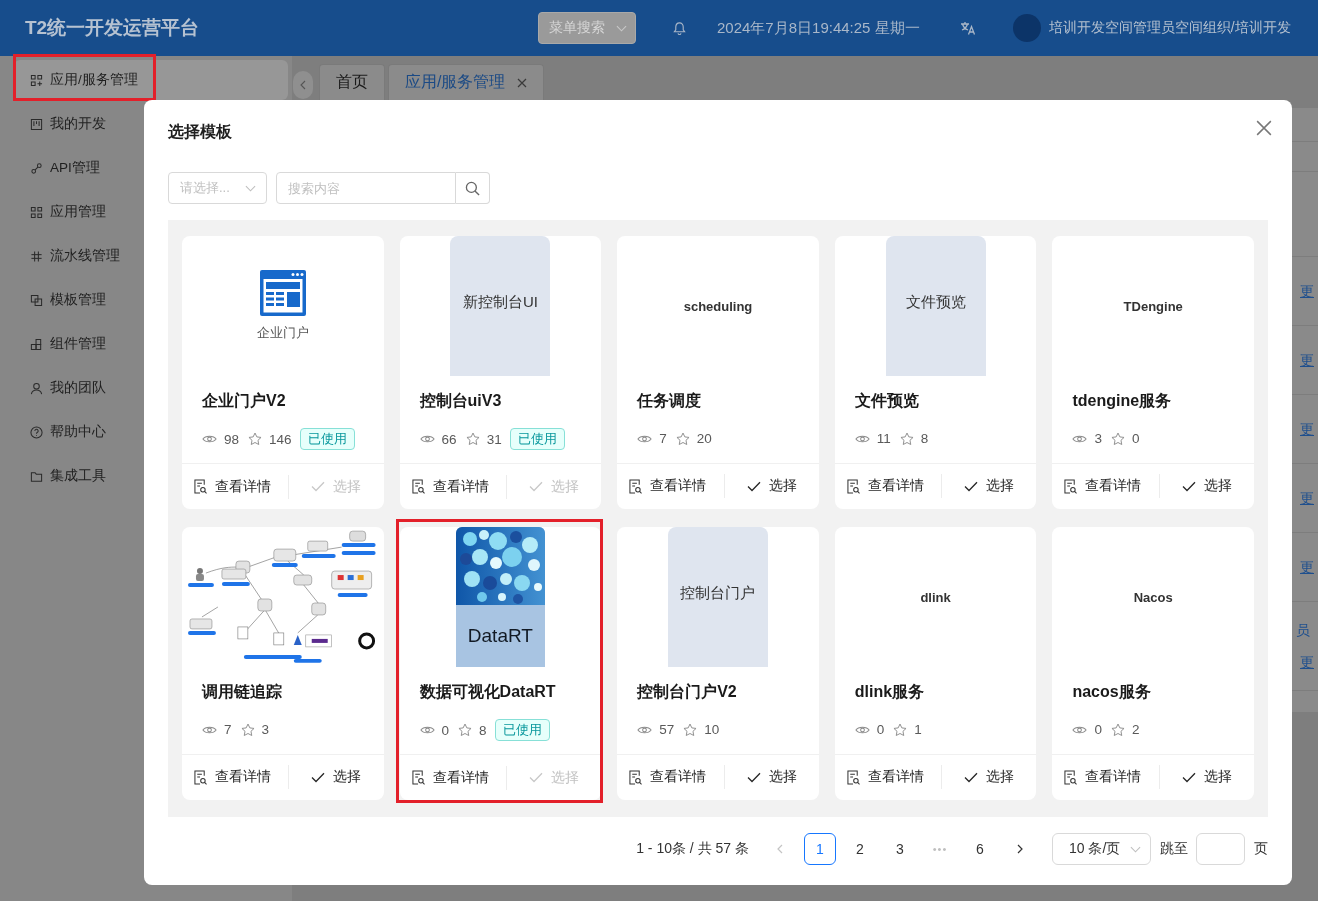  Describe the element at coordinates (200, 132) in the screenshot. I see `dialog-title: 选择模板` at that location.